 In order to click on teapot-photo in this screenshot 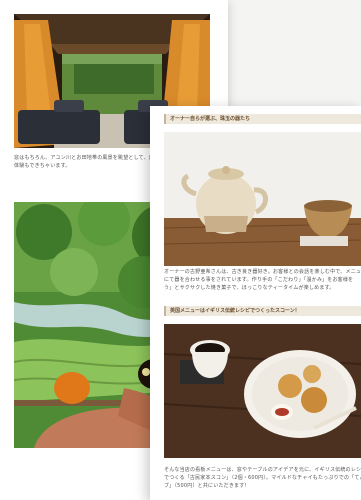, I will do `click(262, 199)`.